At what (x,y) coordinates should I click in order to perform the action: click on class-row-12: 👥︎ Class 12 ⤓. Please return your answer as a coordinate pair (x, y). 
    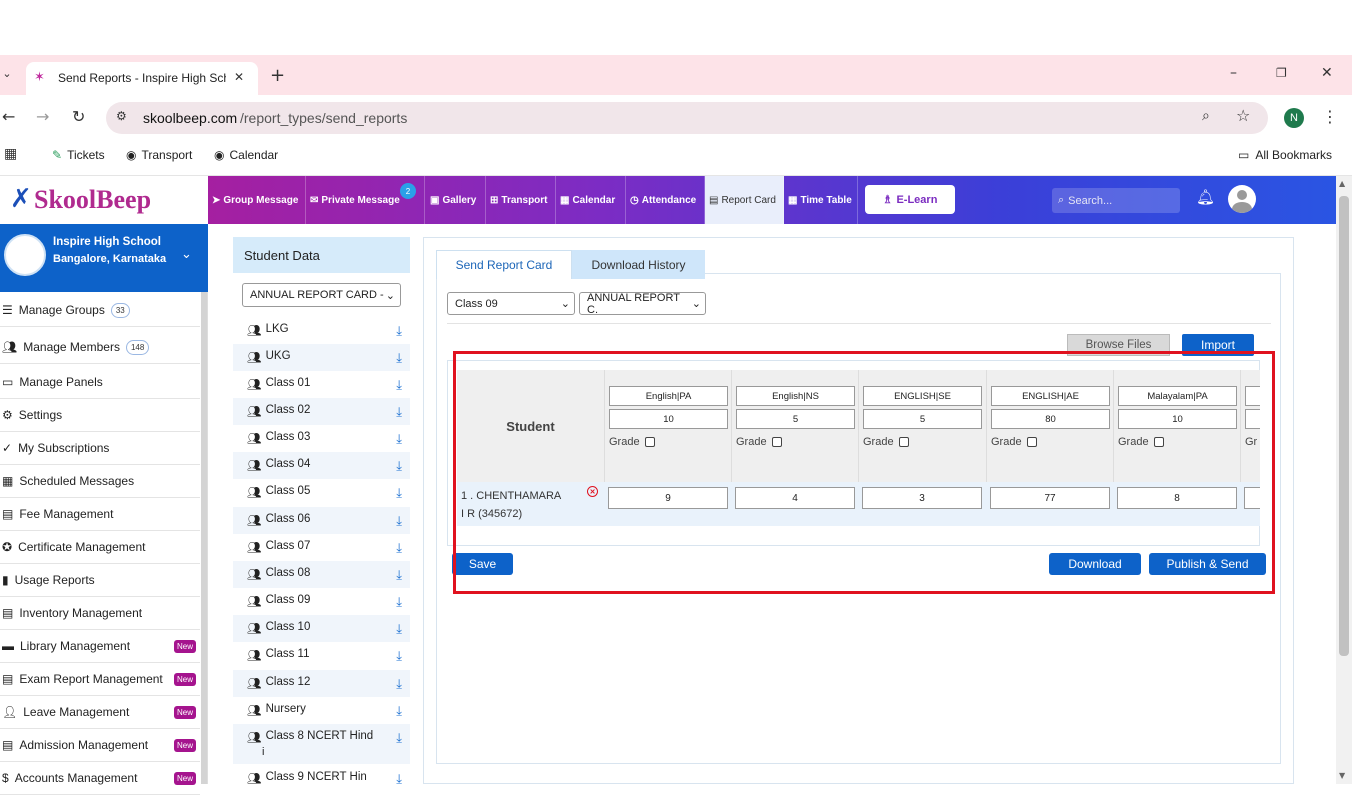
    Looking at the image, I should click on (321, 683).